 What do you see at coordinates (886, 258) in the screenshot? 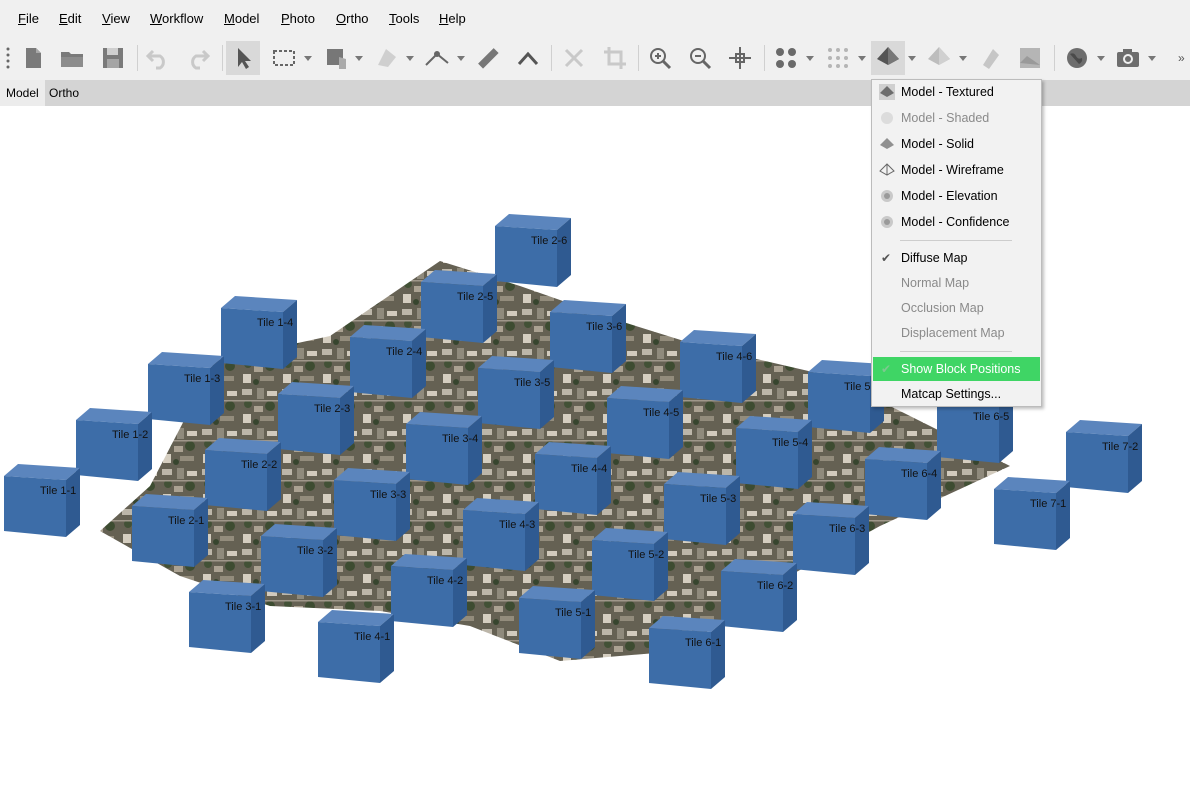
I see `check-icon: ✔` at bounding box center [886, 258].